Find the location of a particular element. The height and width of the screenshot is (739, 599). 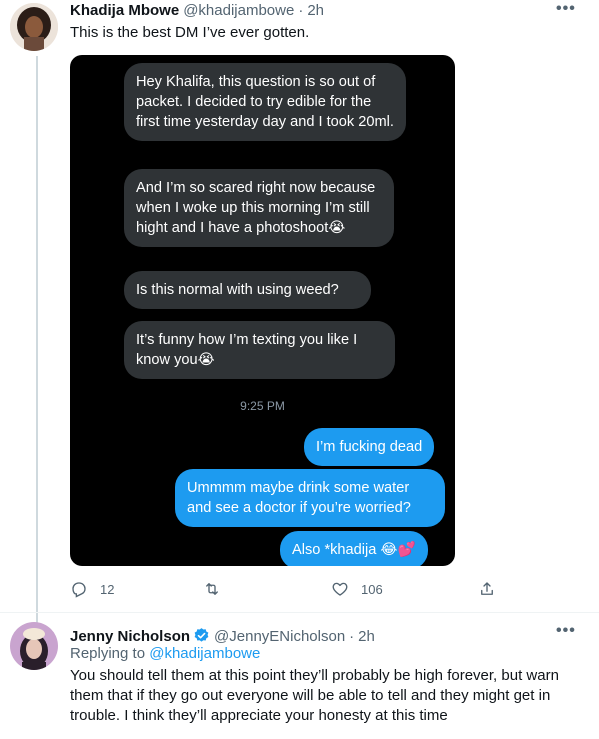

like-count: 106 is located at coordinates (372, 589).